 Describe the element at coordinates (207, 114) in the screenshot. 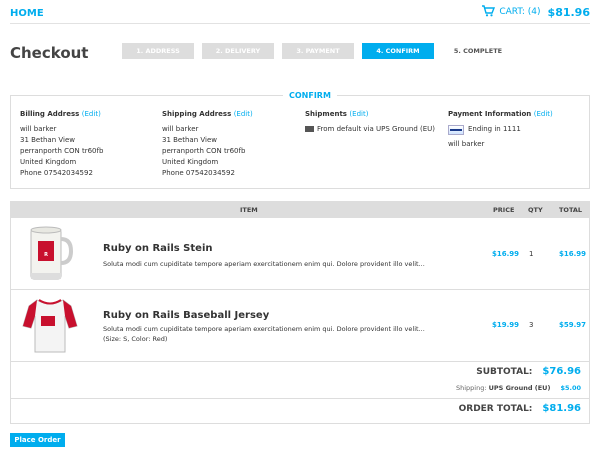

I see `shipping-heading: Shipping Address (Edit)` at that location.